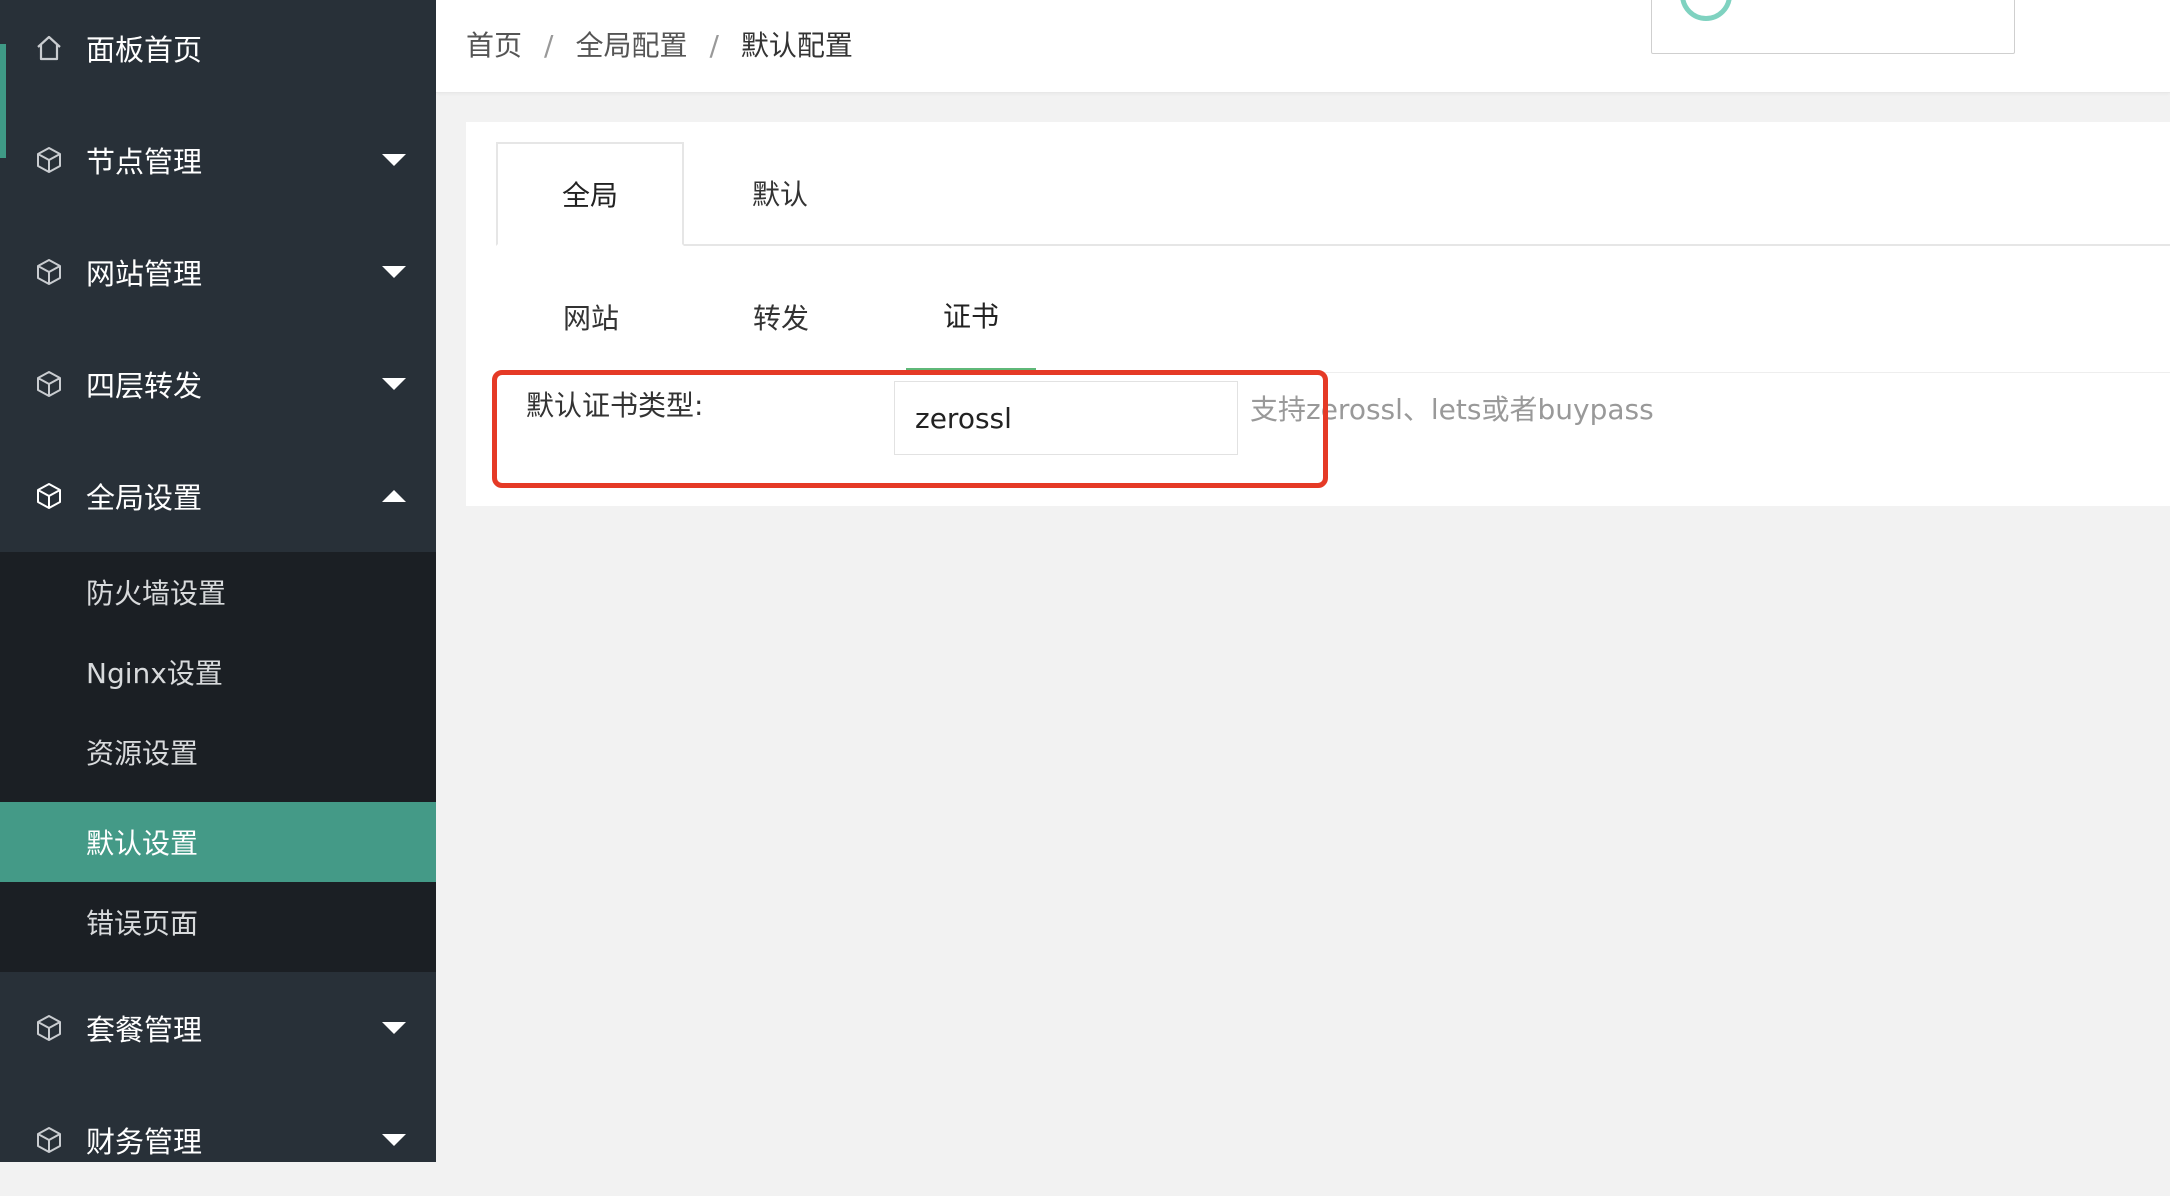 Image resolution: width=2170 pixels, height=1196 pixels. Describe the element at coordinates (591, 317) in the screenshot. I see `tab-website: 网站` at that location.